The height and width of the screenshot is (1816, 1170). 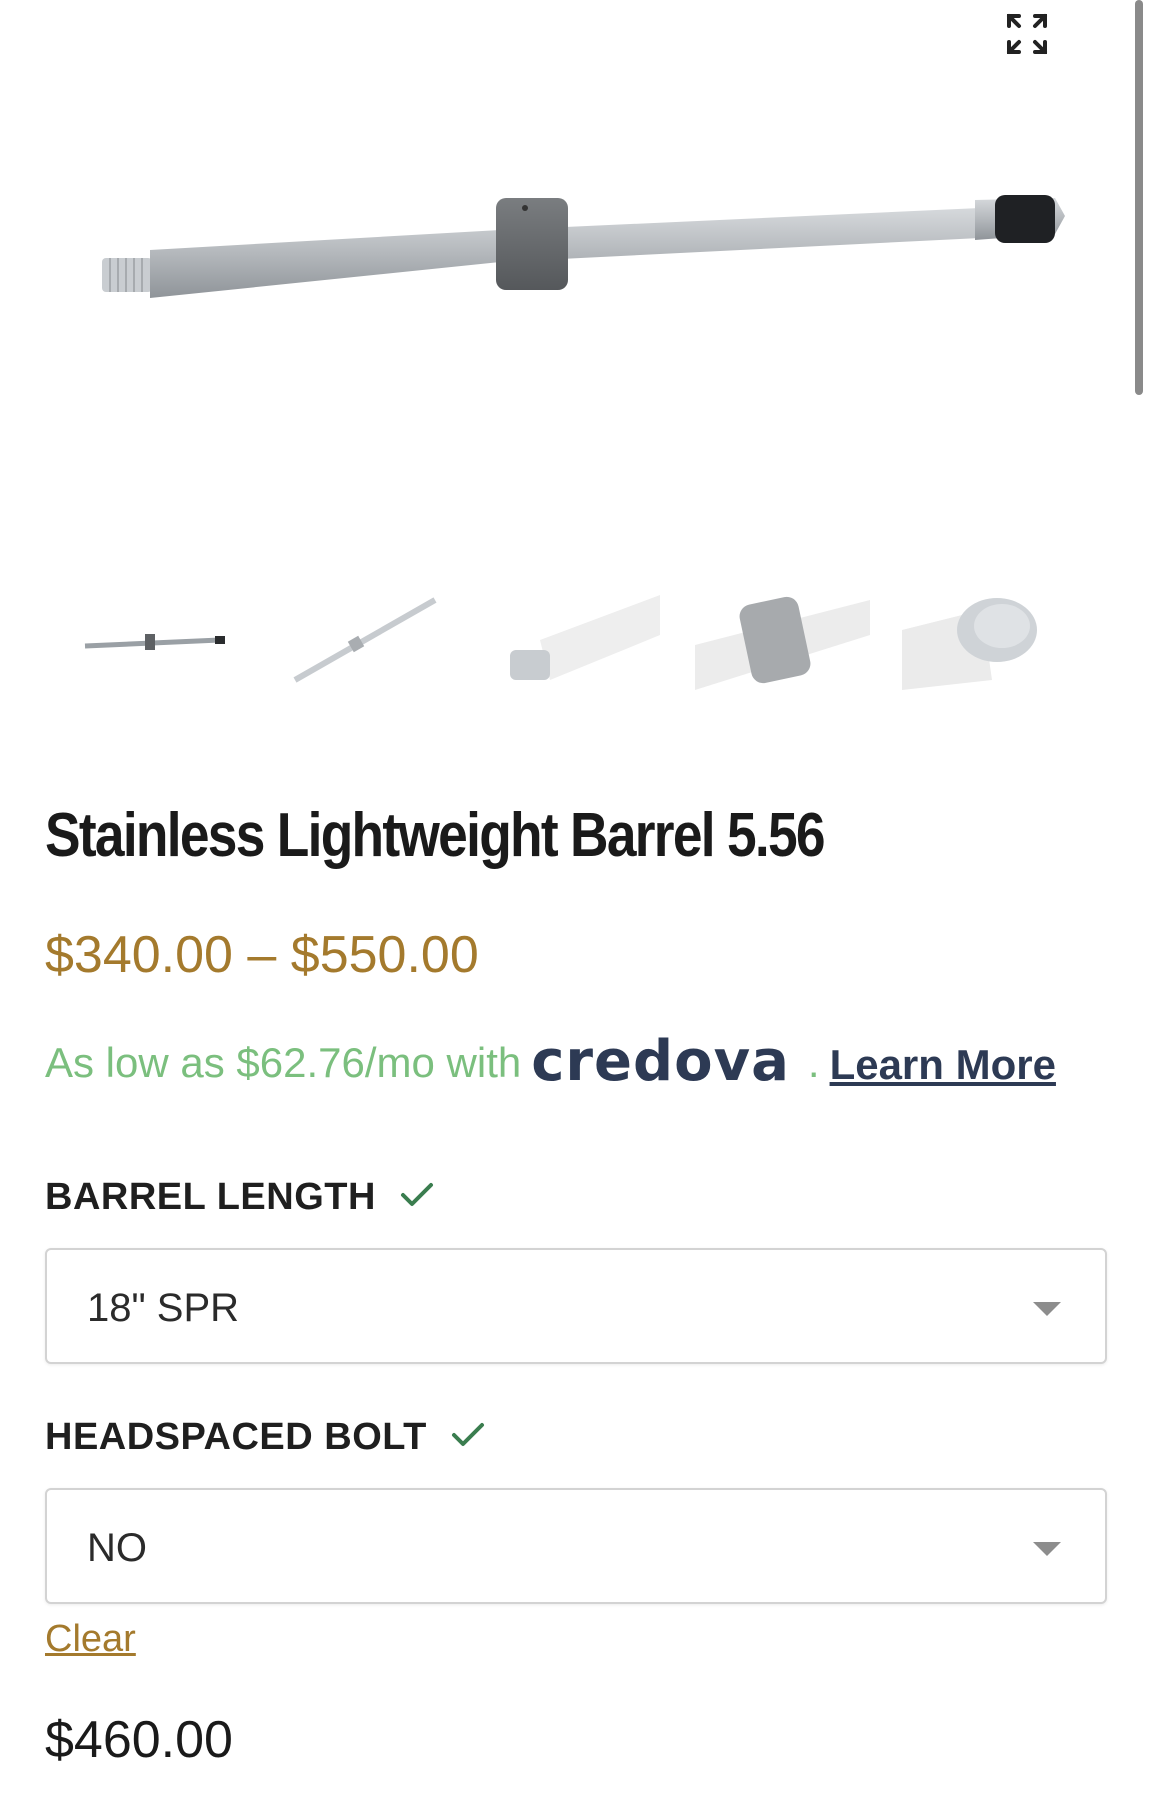 What do you see at coordinates (575, 245) in the screenshot?
I see `main-product-image` at bounding box center [575, 245].